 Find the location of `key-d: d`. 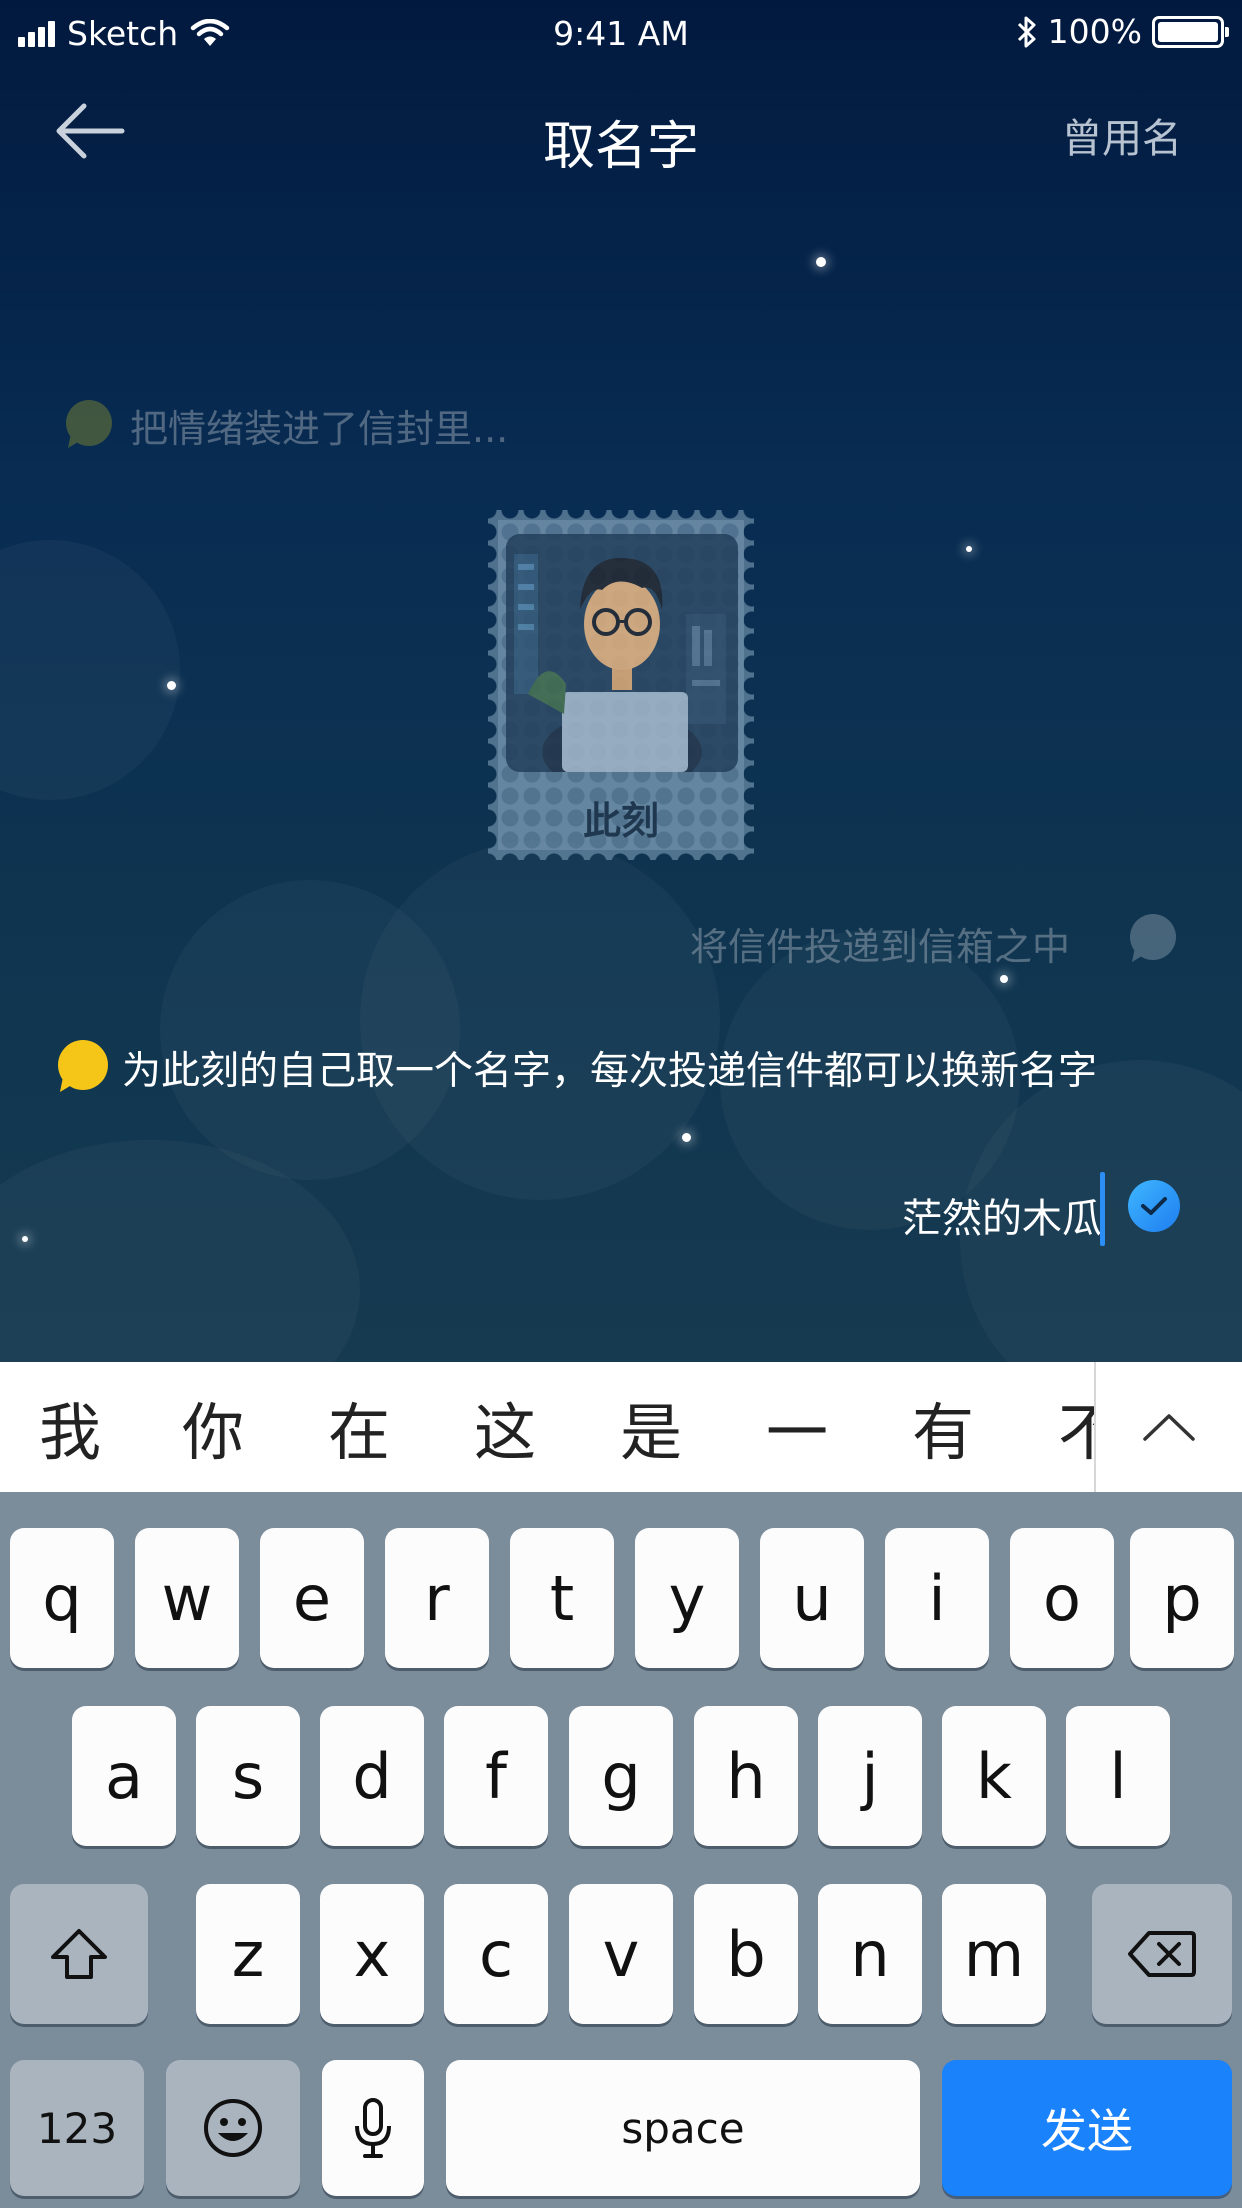

key-d: d is located at coordinates (372, 1776).